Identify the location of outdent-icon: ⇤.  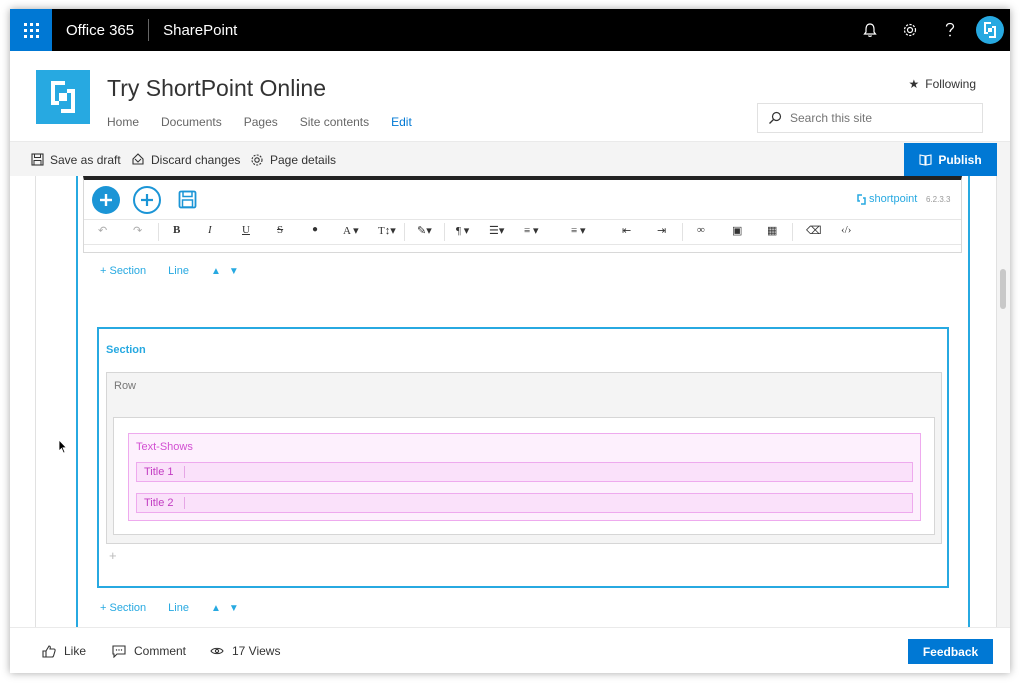
(626, 230).